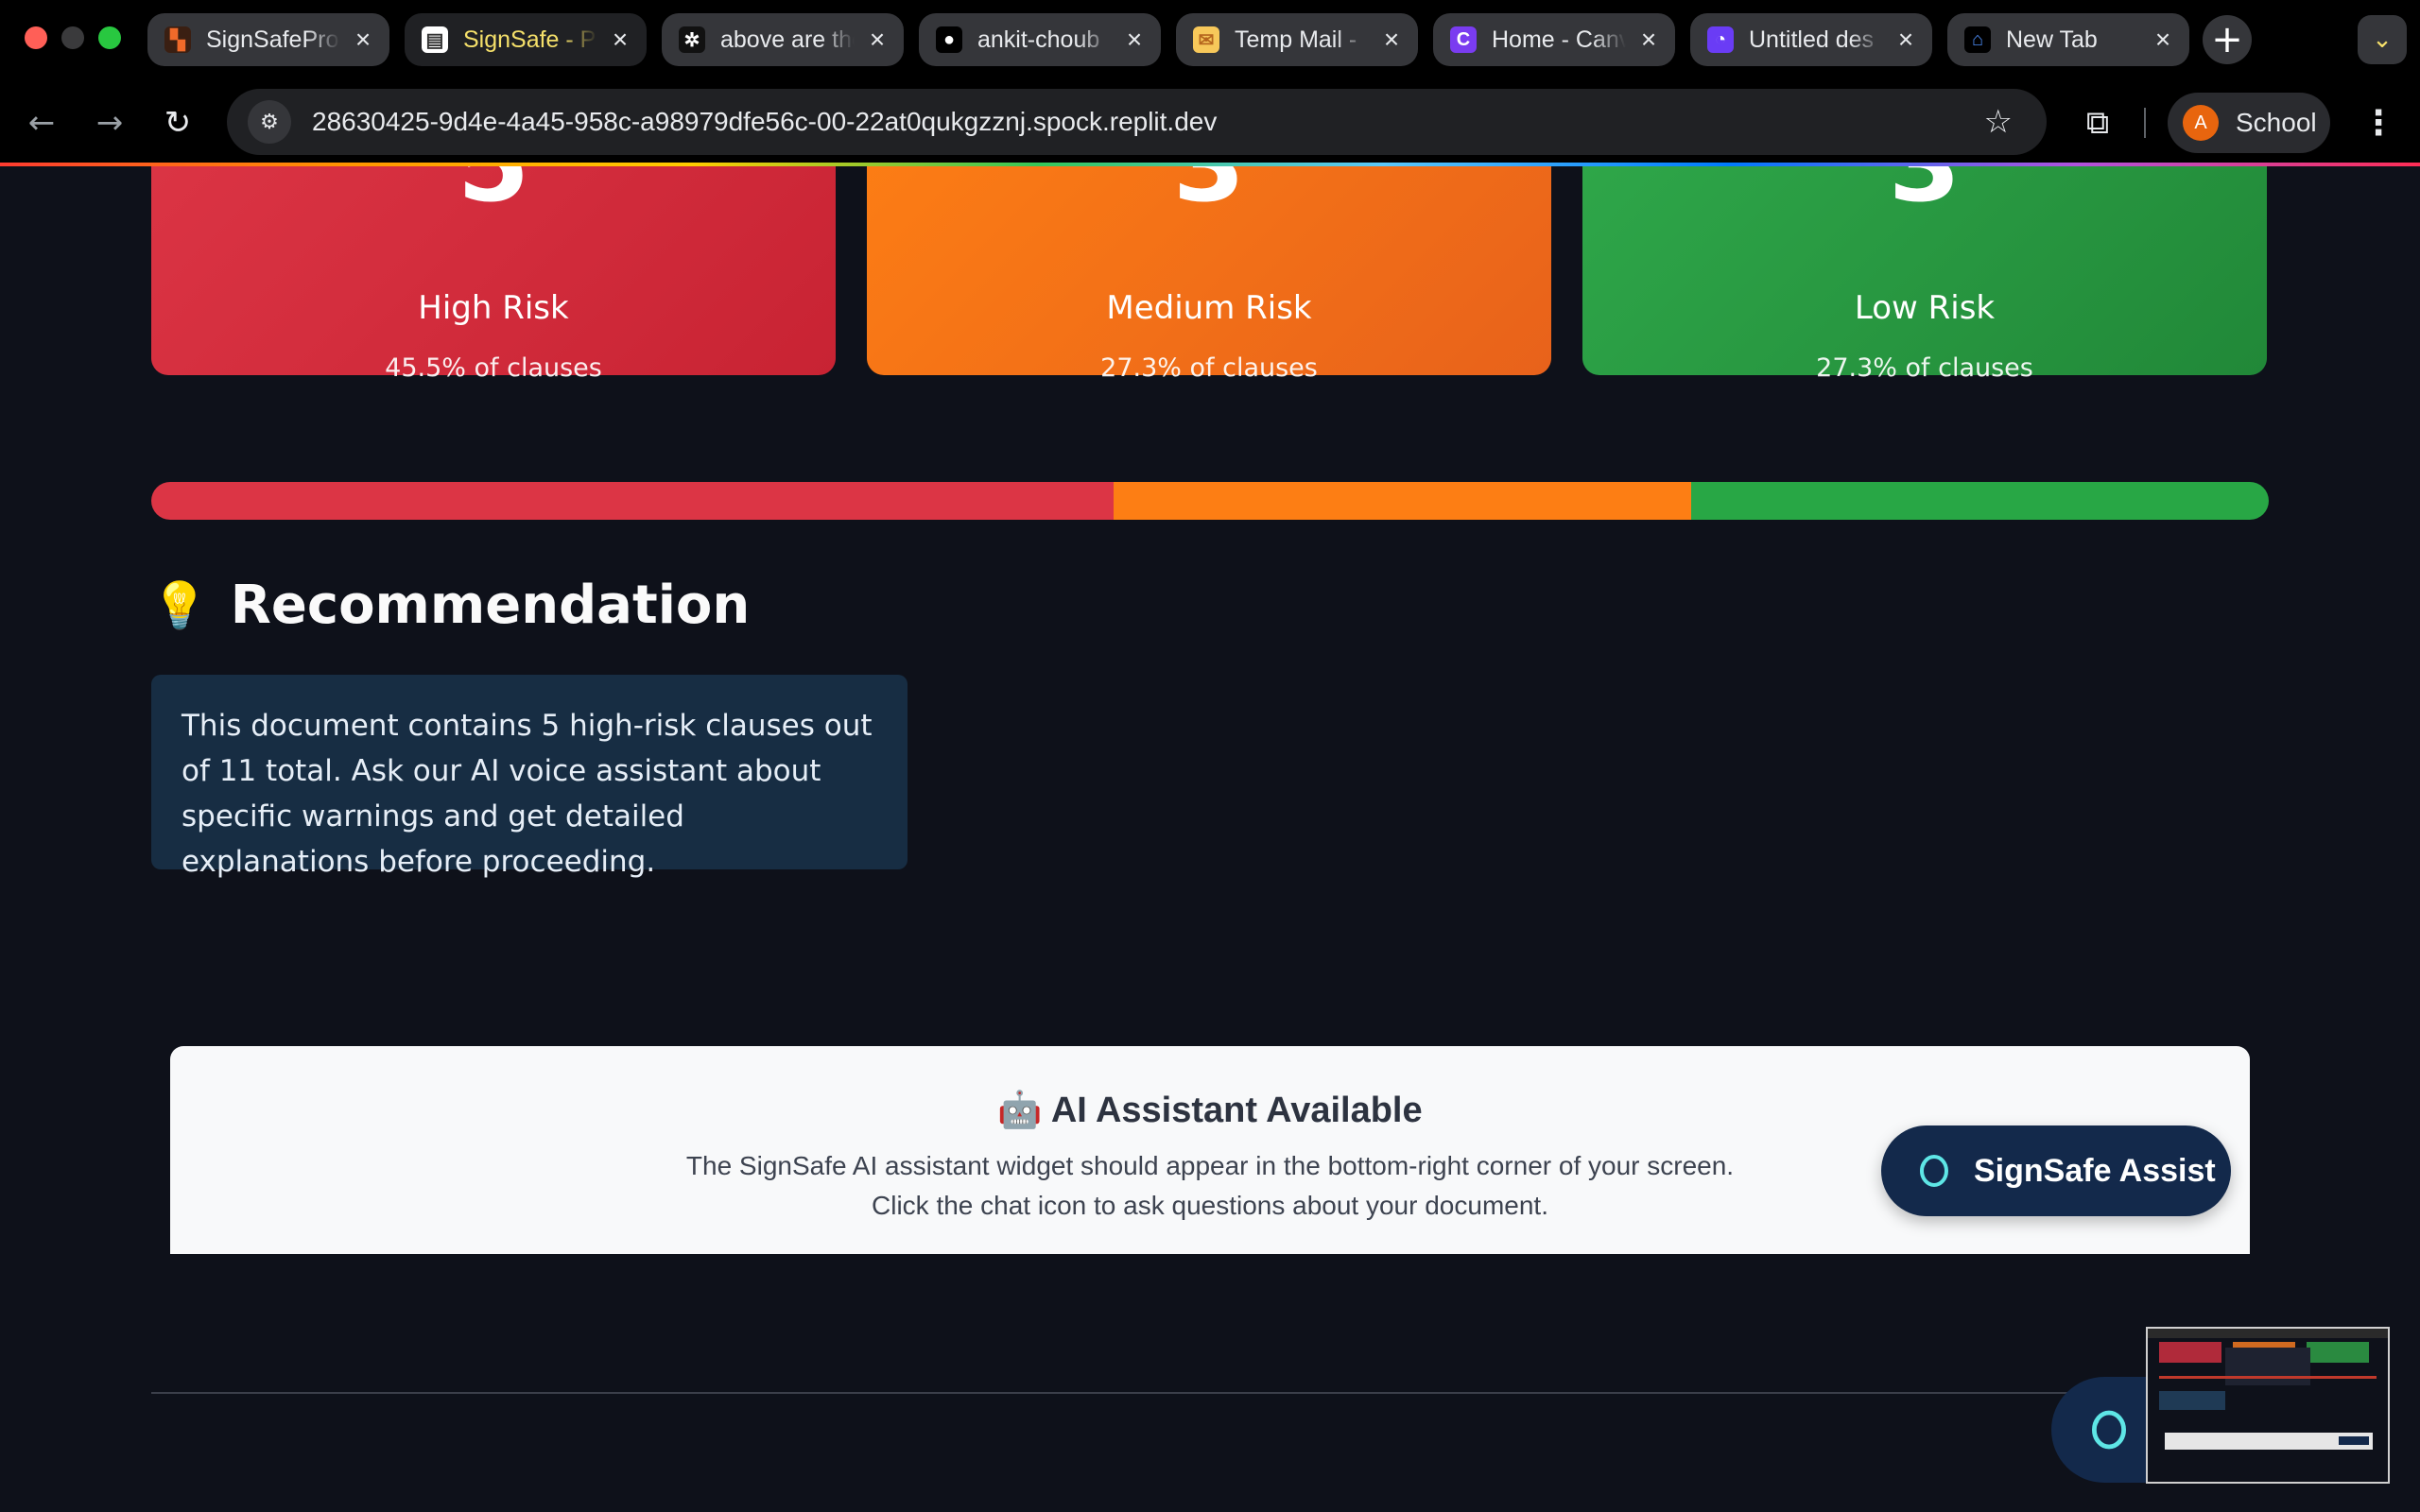 The height and width of the screenshot is (1512, 2420). Describe the element at coordinates (1206, 39) in the screenshot. I see `tab-favicon-icon: ✉` at that location.